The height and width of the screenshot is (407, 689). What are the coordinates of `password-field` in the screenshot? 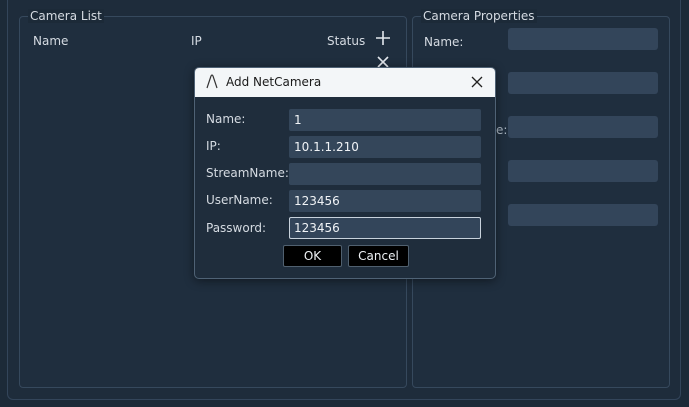 It's located at (385, 228).